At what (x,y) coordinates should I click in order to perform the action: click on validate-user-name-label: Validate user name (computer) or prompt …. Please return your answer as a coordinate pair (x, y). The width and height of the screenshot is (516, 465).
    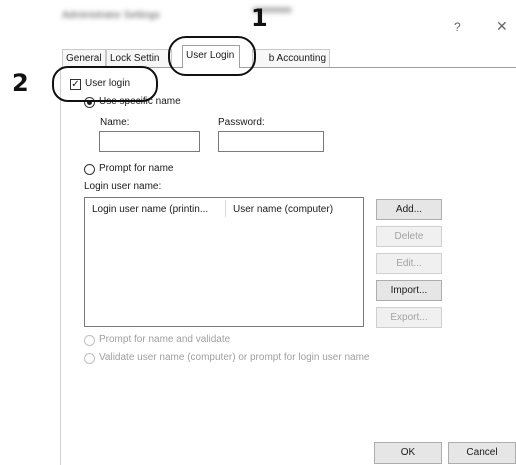
    Looking at the image, I should click on (234, 357).